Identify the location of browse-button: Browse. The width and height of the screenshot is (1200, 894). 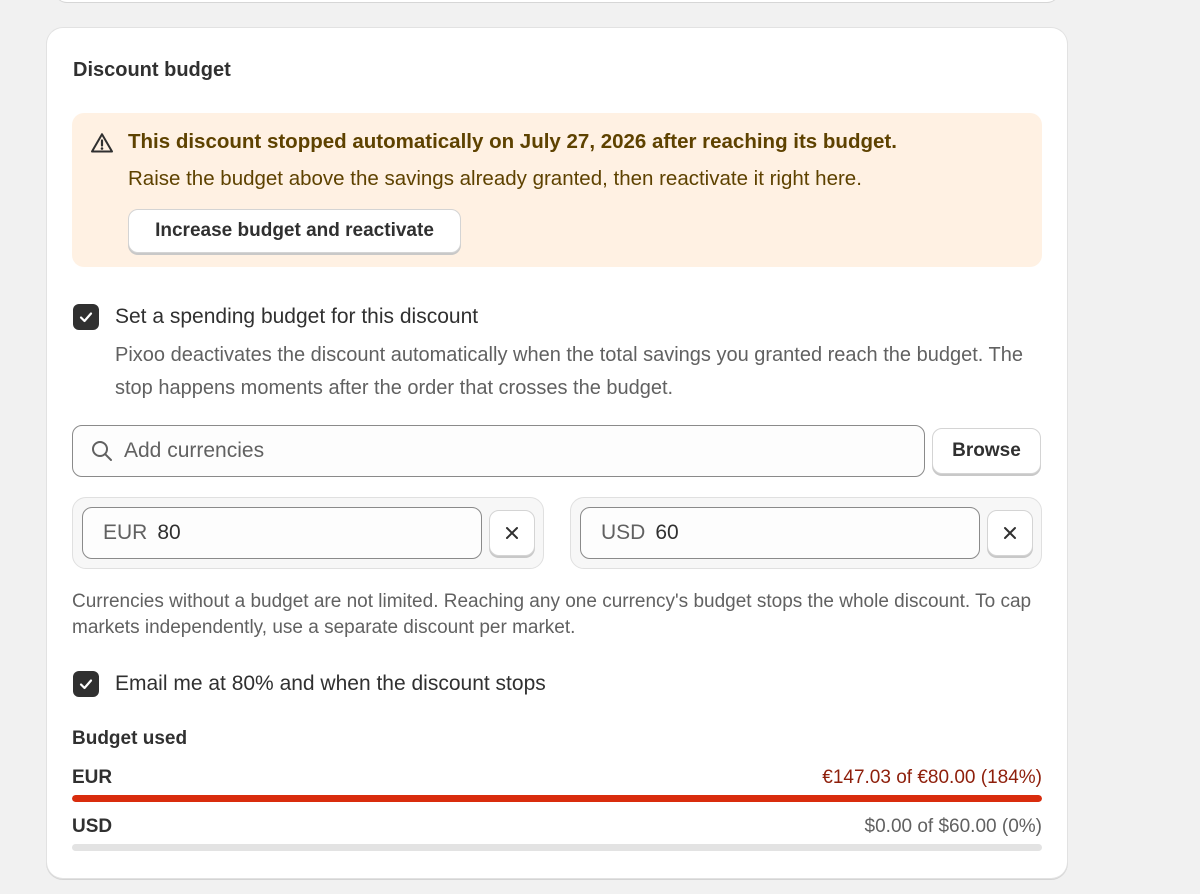
(986, 451).